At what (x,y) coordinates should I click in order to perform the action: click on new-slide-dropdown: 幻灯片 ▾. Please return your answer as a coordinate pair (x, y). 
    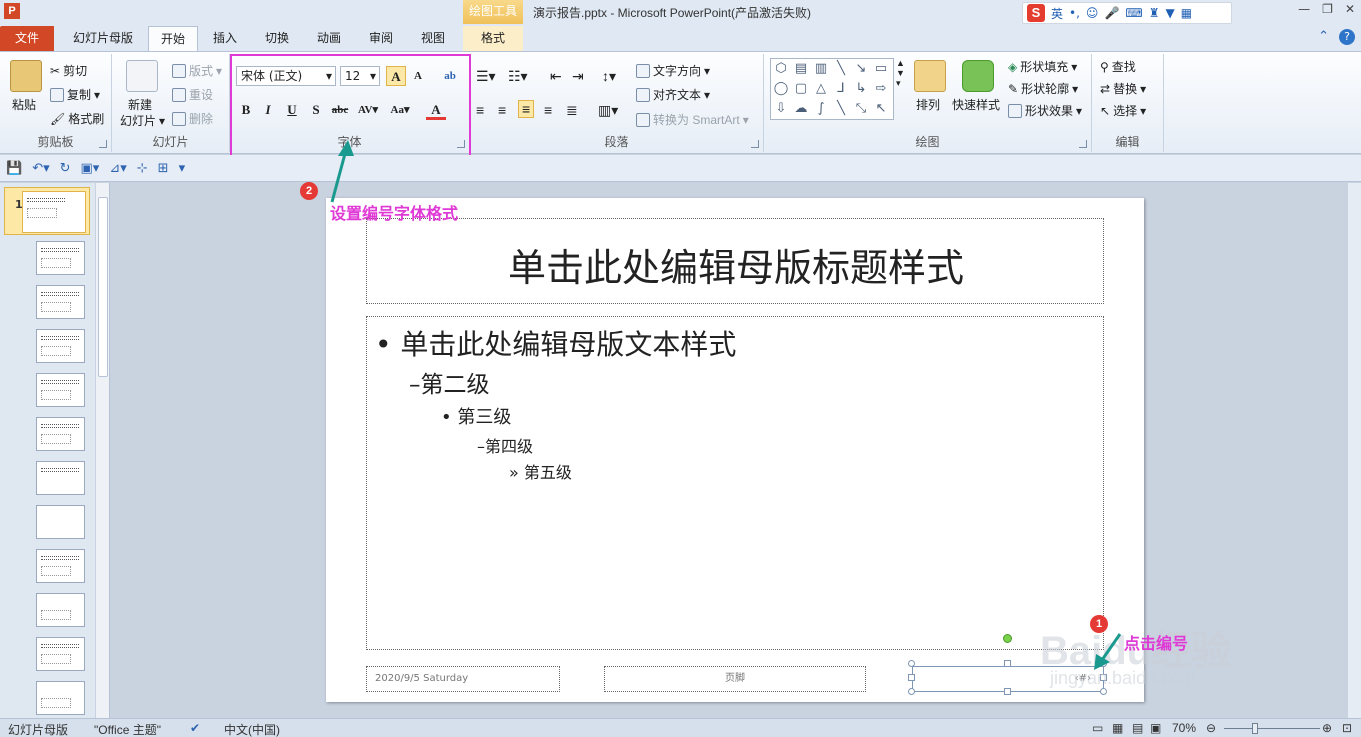
    Looking at the image, I should click on (142, 120).